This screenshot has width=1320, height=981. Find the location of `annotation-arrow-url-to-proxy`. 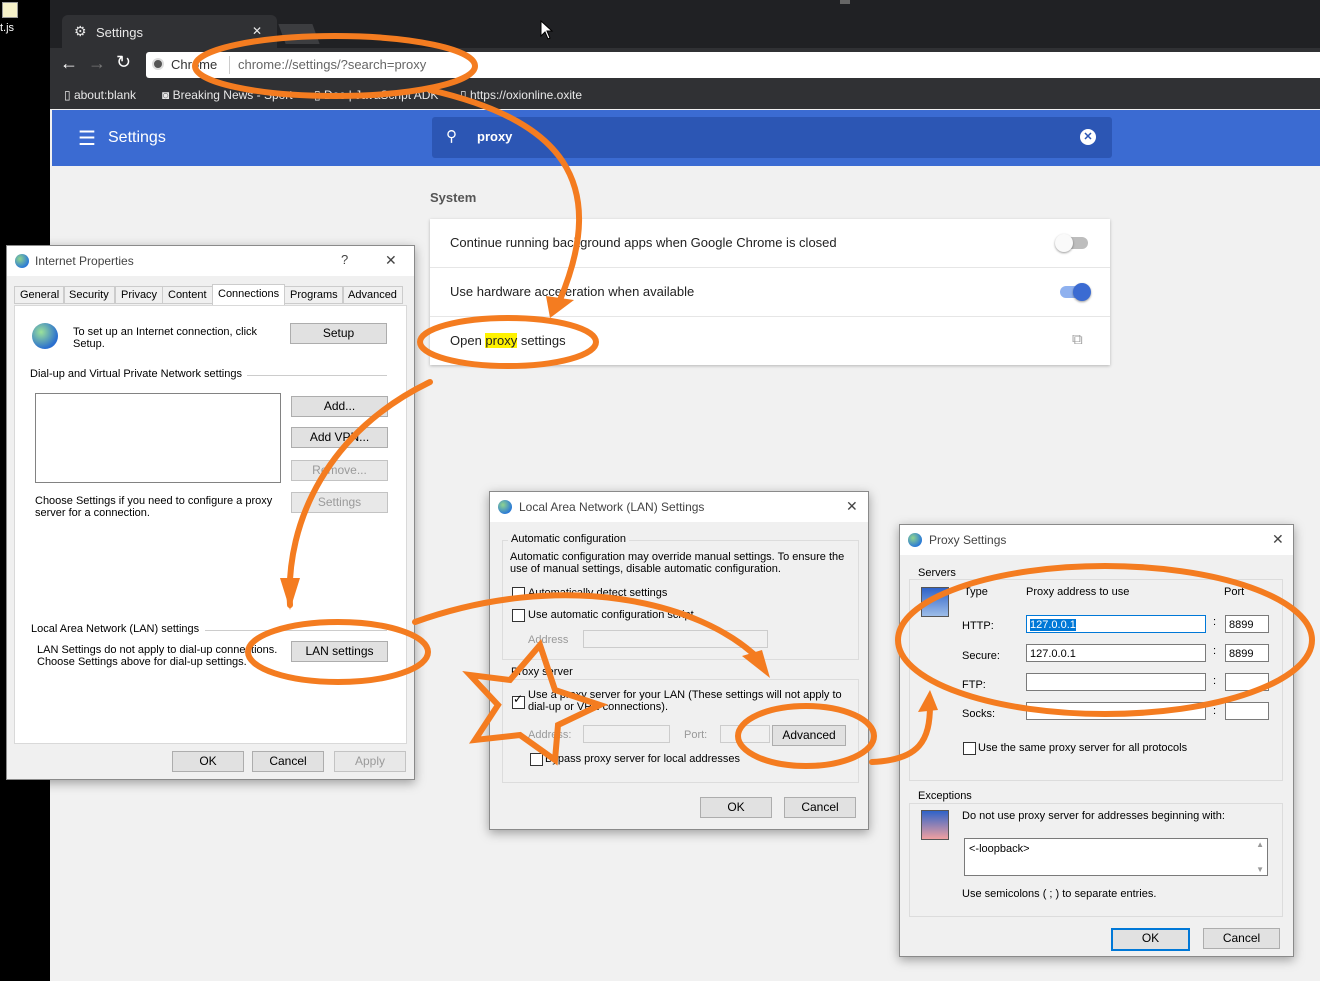

annotation-arrow-url-to-proxy is located at coordinates (505, 195).